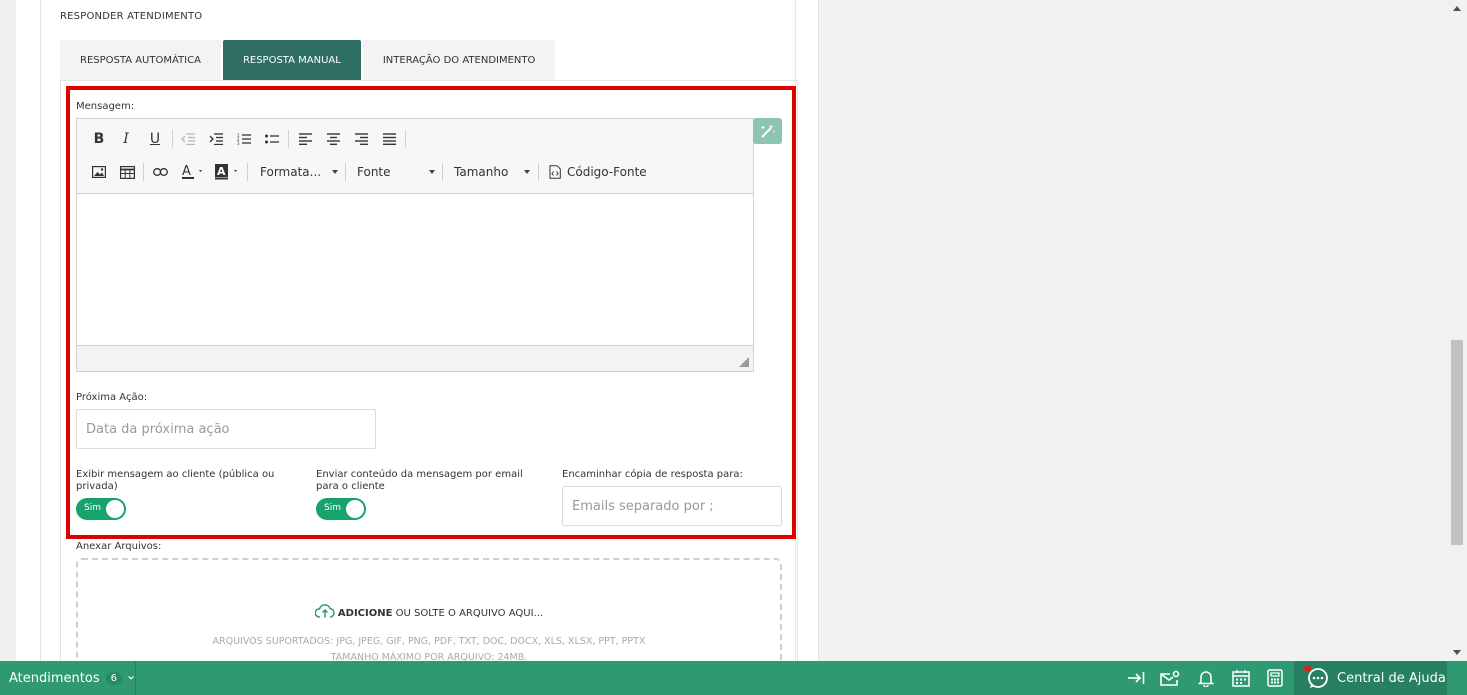  What do you see at coordinates (8, 330) in the screenshot?
I see `left-margin` at bounding box center [8, 330].